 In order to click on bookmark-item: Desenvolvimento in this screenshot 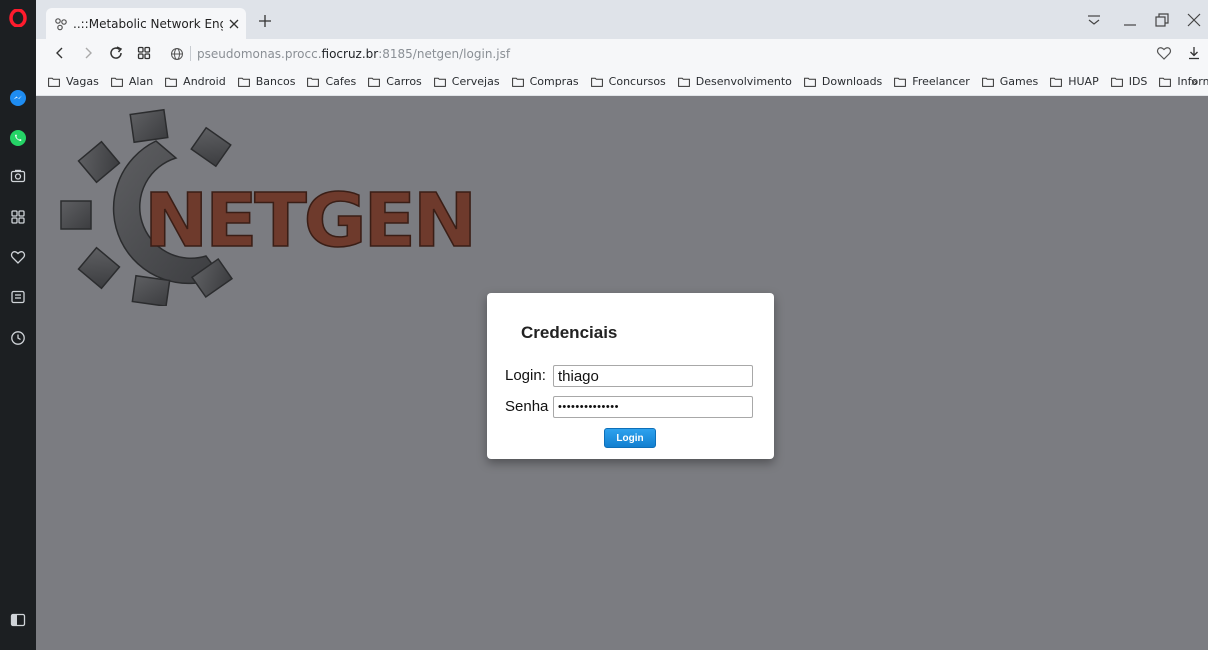, I will do `click(734, 81)`.